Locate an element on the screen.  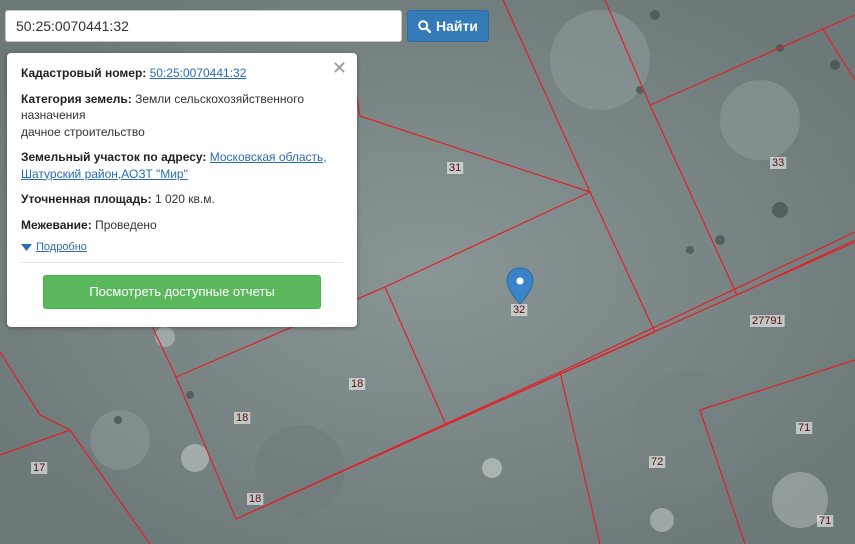
area-row: Уточненная площадь: 1 020 кв.м. is located at coordinates (182, 199).